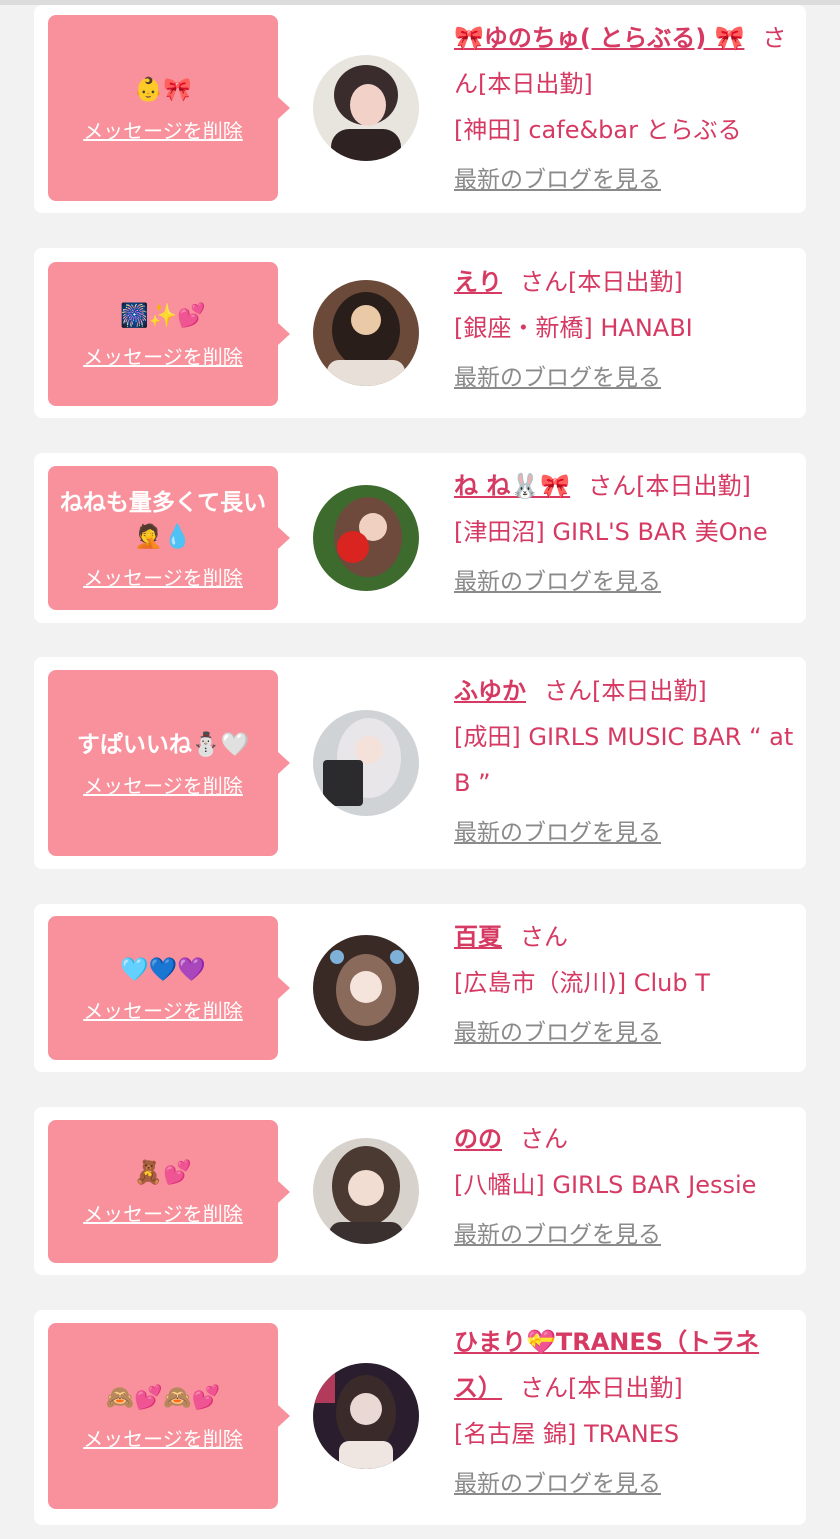 This screenshot has height=1539, width=840. Describe the element at coordinates (169, 334) in the screenshot. I see `message-bubble: 🎆✨💕 メッセージを削除` at that location.